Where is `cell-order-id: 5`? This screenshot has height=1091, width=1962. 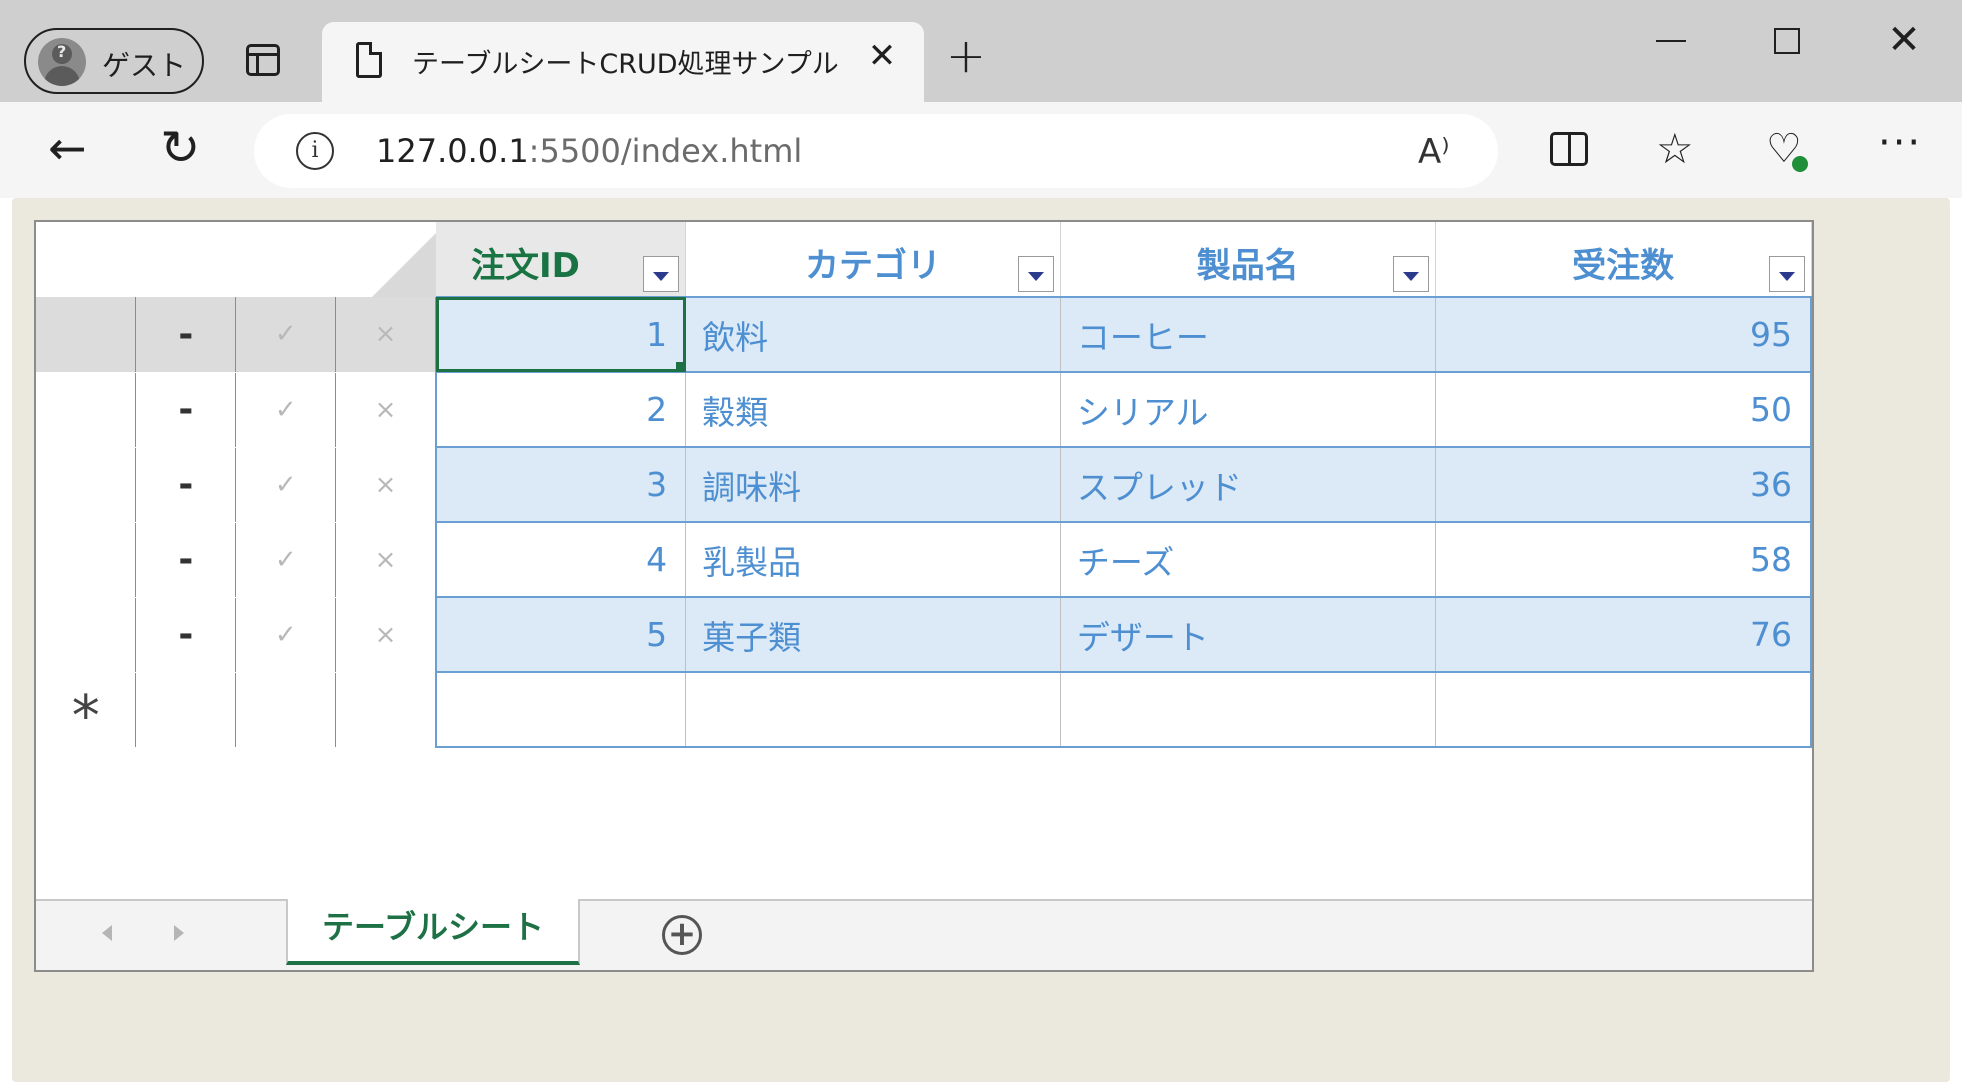 cell-order-id: 5 is located at coordinates (560, 635).